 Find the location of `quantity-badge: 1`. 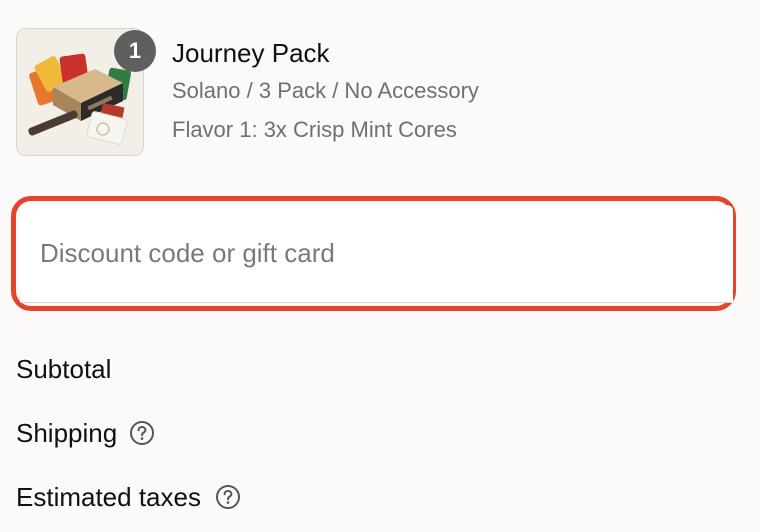

quantity-badge: 1 is located at coordinates (135, 51).